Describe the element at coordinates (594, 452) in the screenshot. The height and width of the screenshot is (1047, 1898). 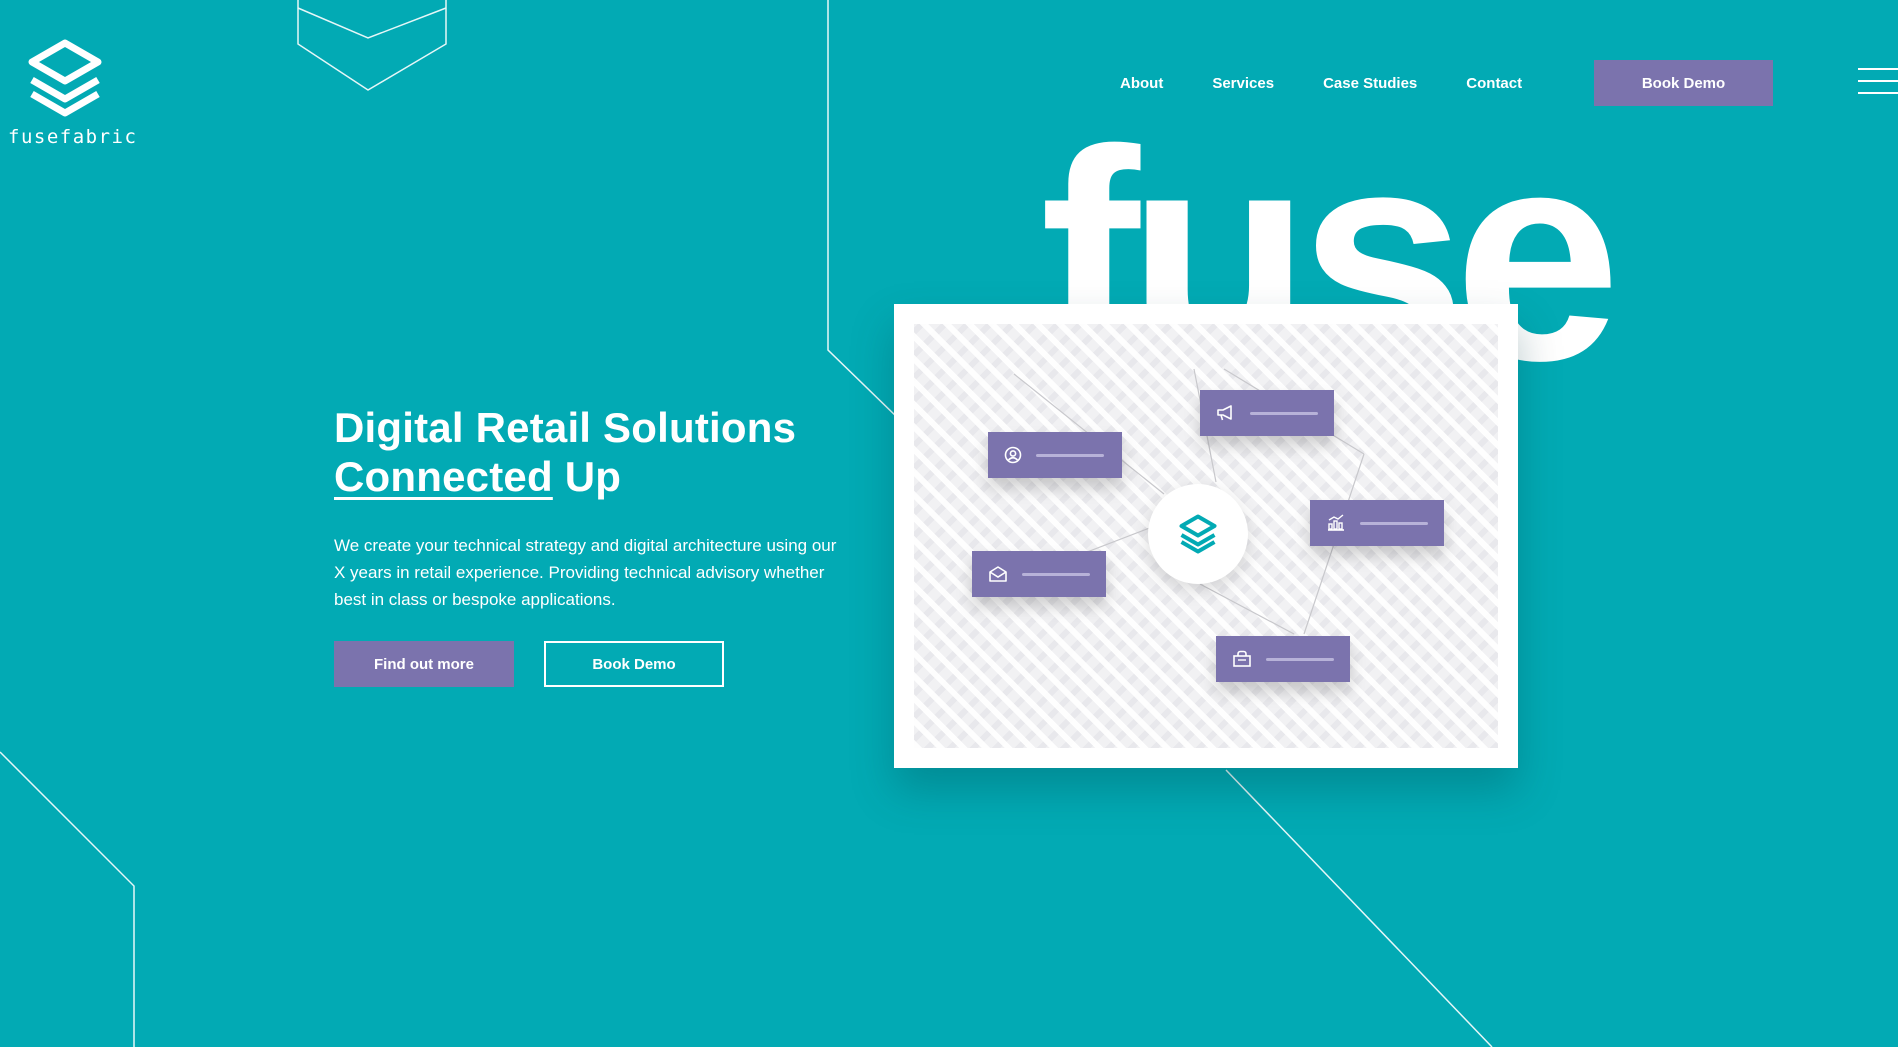
I see `hero-title: Digital Retail Solutions Connected Up` at that location.